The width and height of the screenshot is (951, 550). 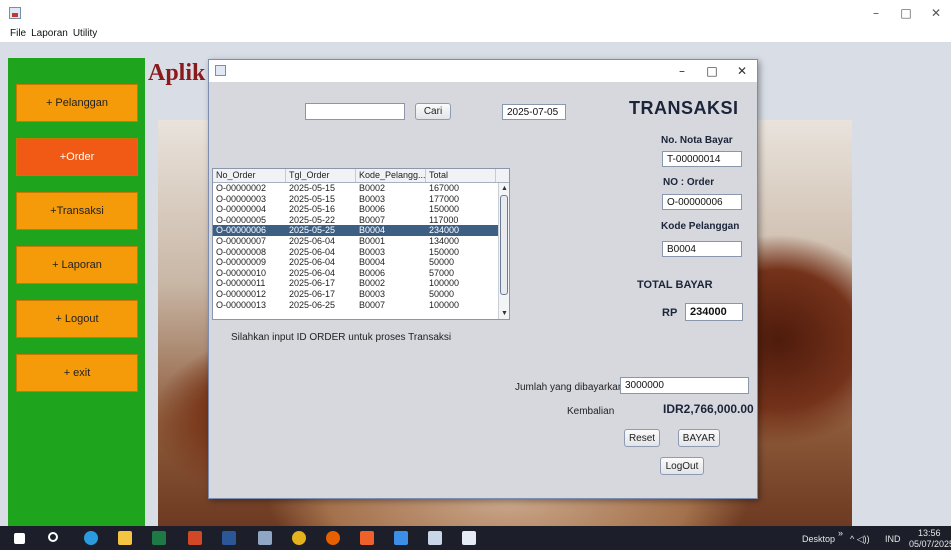 What do you see at coordinates (742, 71) in the screenshot?
I see `dialog-close-button: ✕` at bounding box center [742, 71].